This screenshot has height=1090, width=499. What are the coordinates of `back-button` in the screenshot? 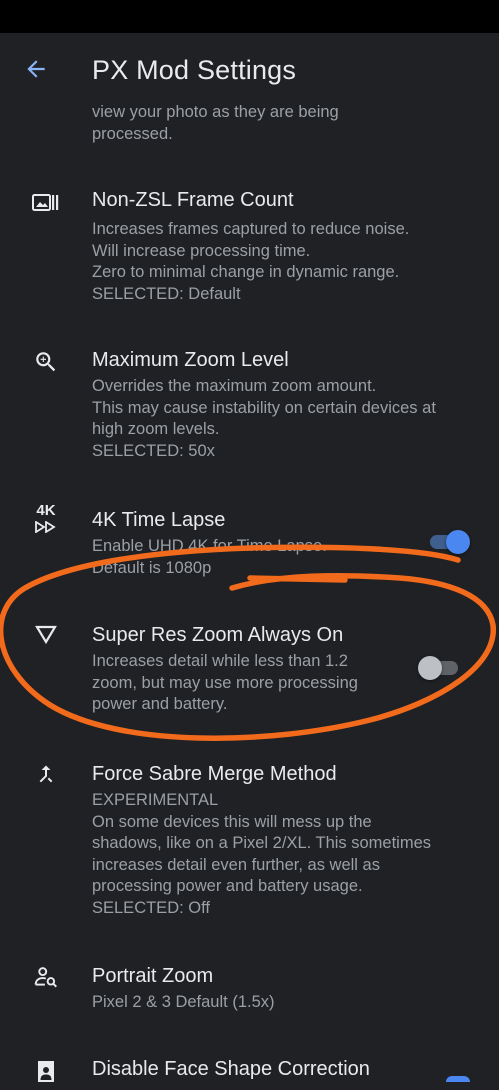 It's located at (36, 69).